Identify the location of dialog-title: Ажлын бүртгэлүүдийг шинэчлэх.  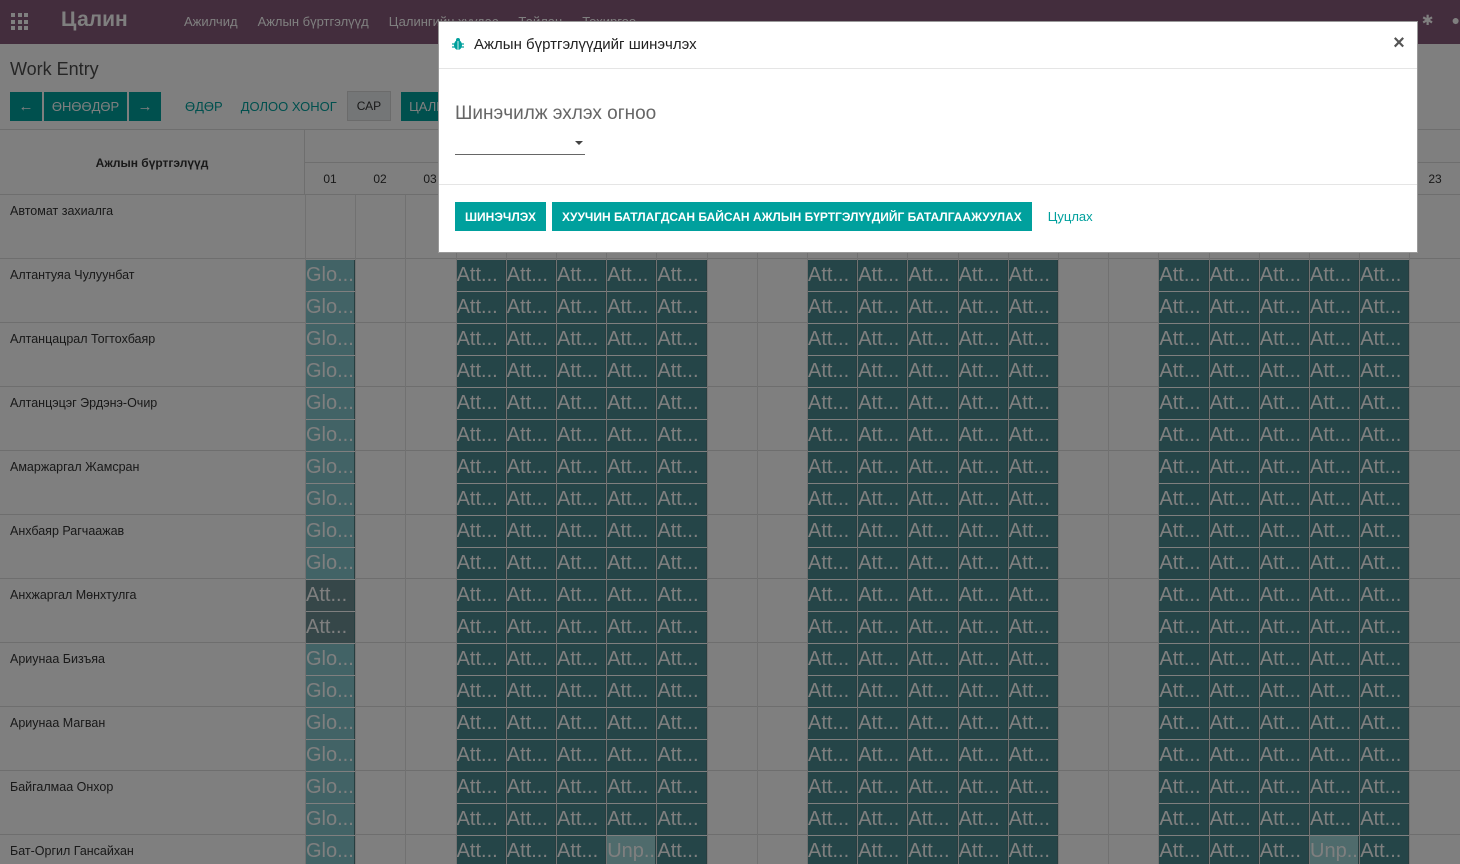
(585, 44).